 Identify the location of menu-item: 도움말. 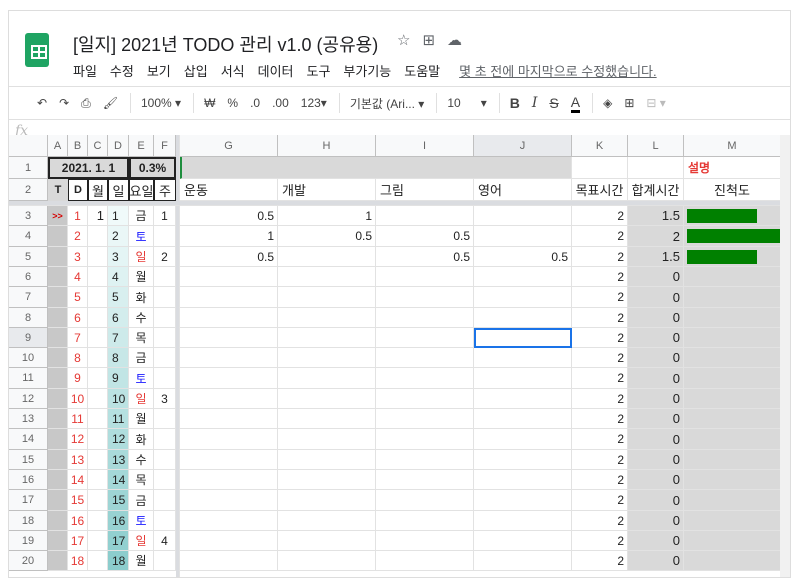
(422, 70).